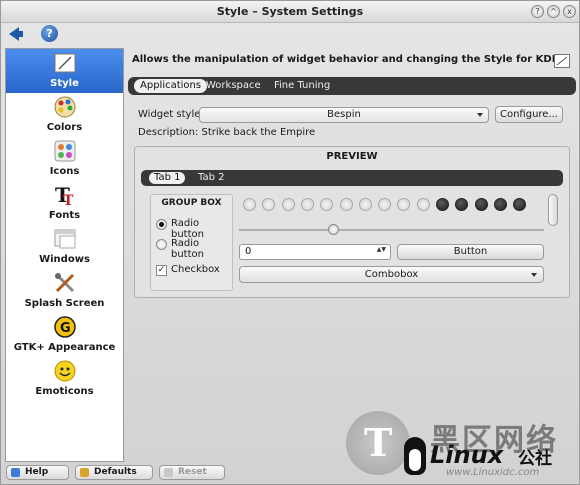 This screenshot has width=580, height=485. Describe the element at coordinates (537, 11) in the screenshot. I see `help-window-button: ?` at that location.